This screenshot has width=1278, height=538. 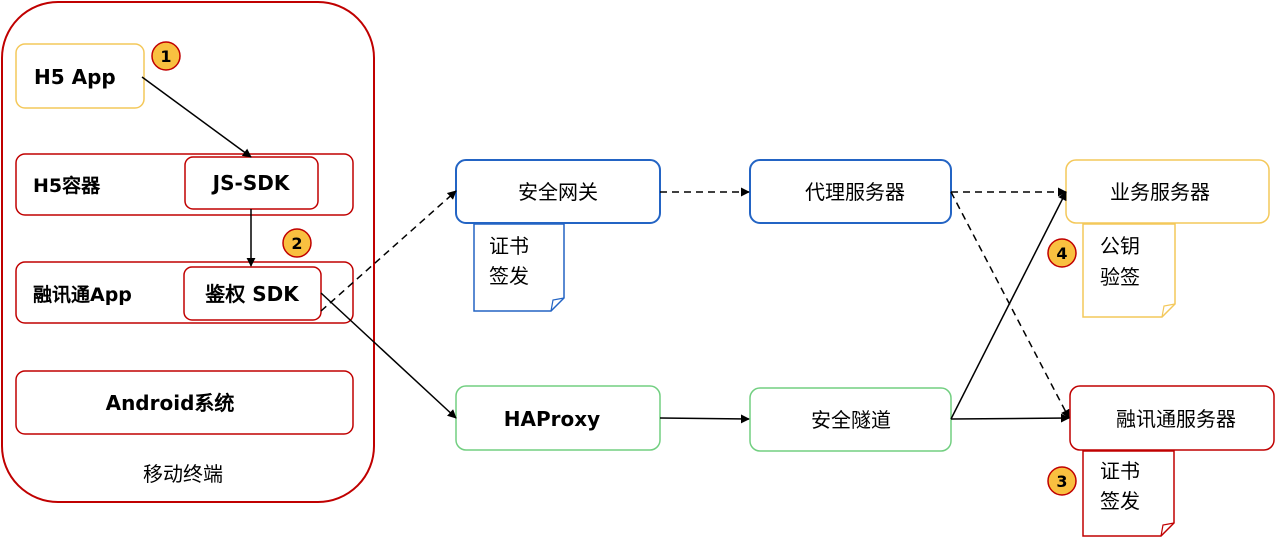 I want to click on server-cert-note: 证书 签发, so click(x=1128, y=493).